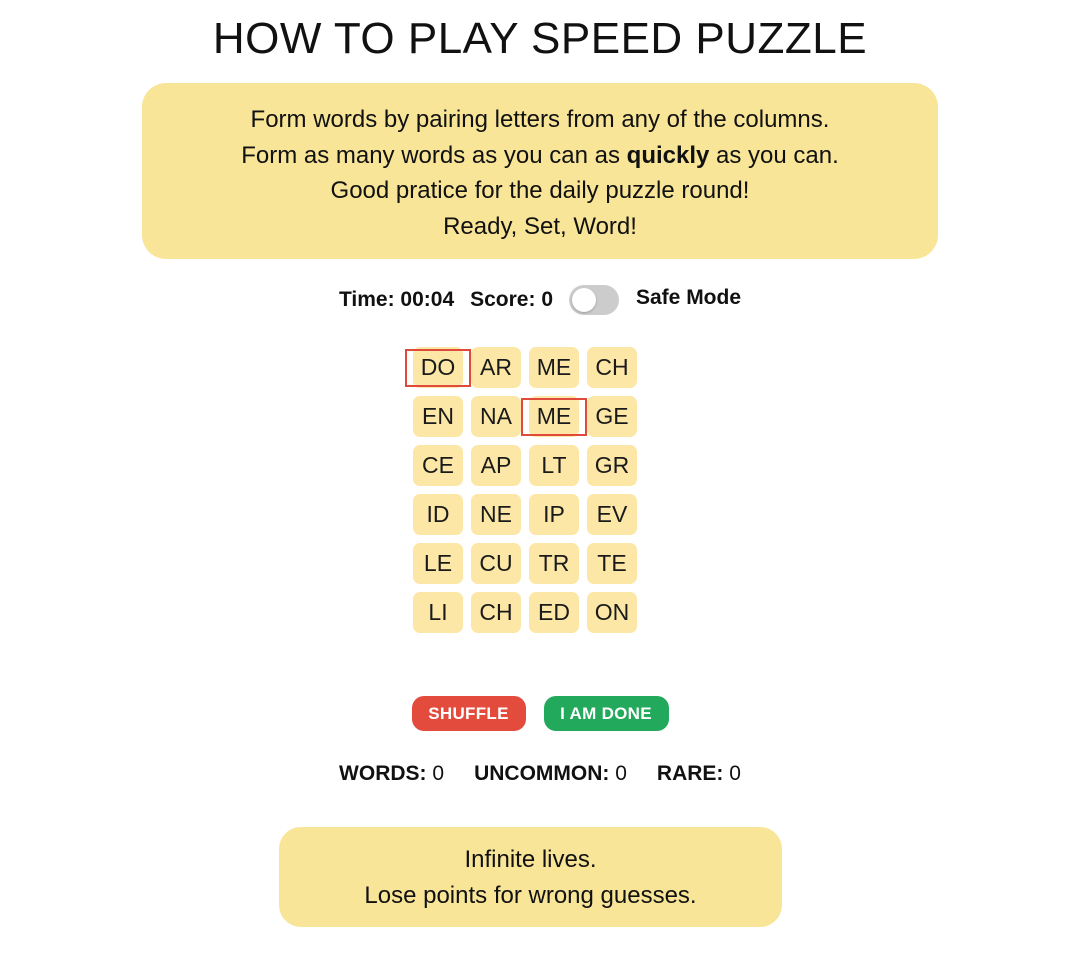  I want to click on rare-count-value: 0, so click(735, 773).